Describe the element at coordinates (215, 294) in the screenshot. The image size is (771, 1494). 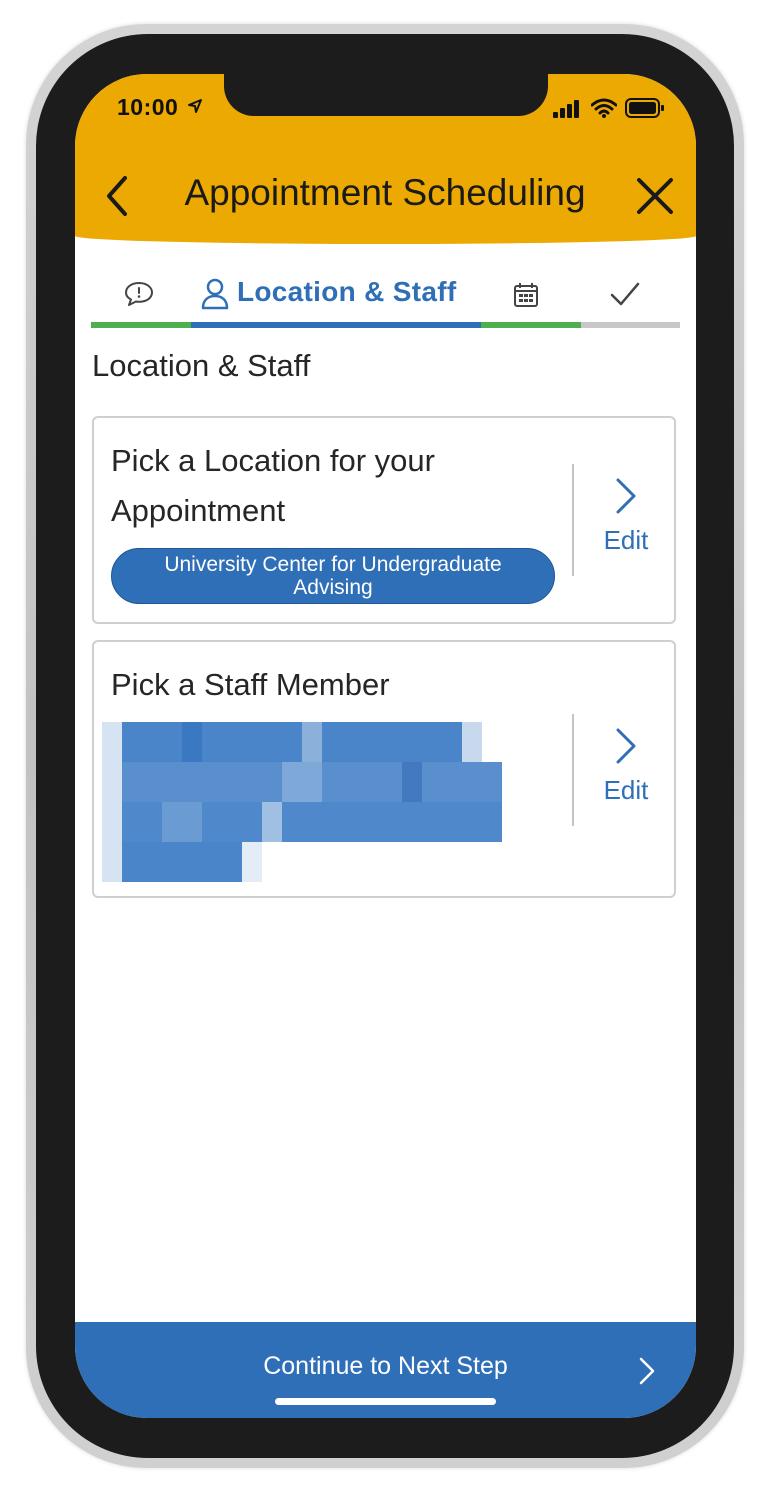
I see `person-icon` at that location.